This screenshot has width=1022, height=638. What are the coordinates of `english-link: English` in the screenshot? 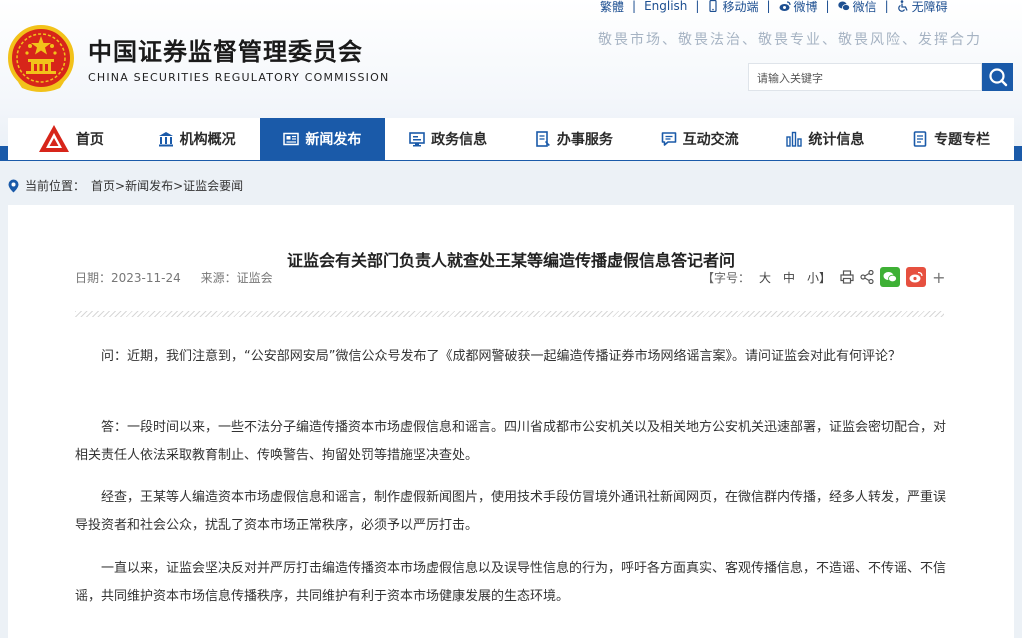 It's located at (665, 6).